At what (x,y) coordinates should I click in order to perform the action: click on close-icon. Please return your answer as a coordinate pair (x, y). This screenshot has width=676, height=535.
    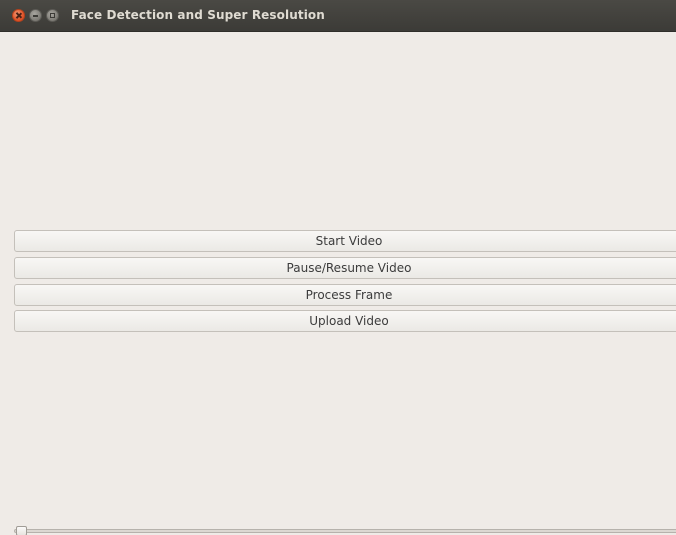
    Looking at the image, I should click on (18, 15).